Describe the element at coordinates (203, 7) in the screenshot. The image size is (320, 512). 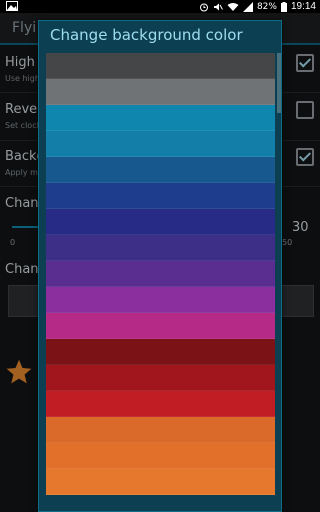
I see `alarm-icon` at that location.